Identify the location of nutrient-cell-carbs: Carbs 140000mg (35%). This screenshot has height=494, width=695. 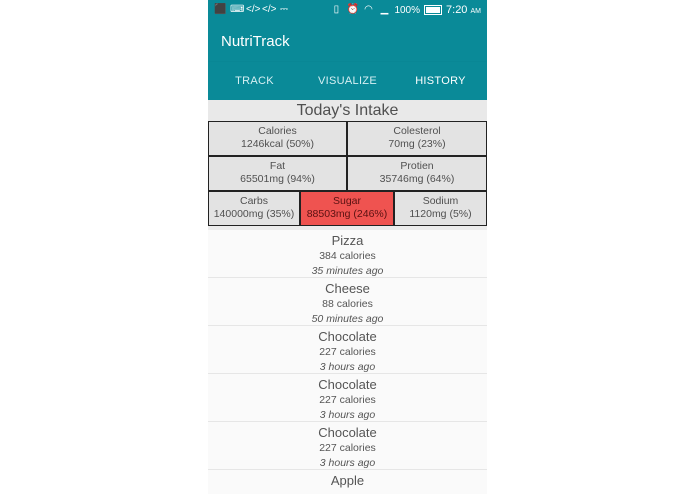
(254, 208).